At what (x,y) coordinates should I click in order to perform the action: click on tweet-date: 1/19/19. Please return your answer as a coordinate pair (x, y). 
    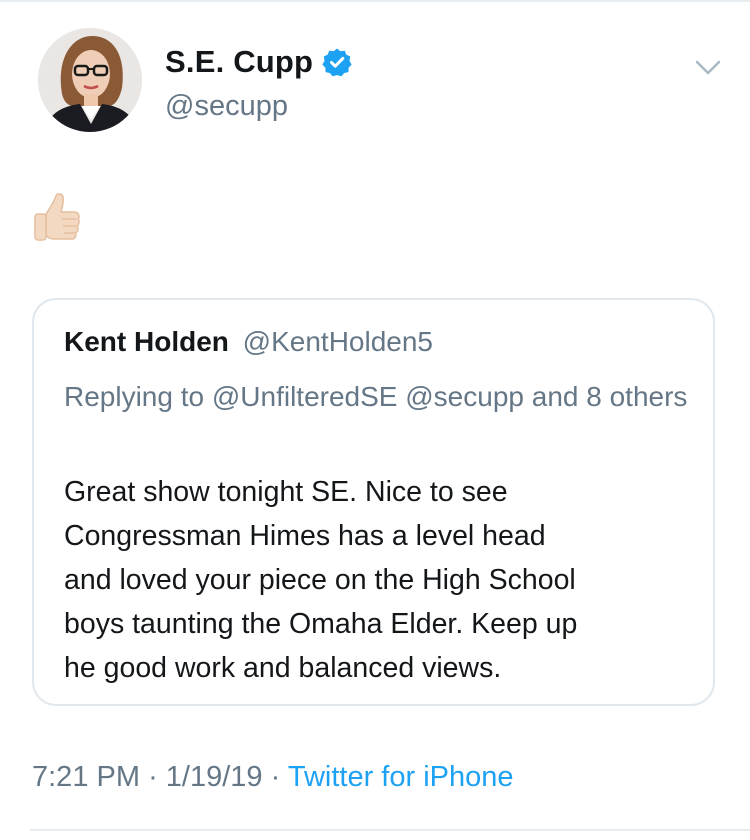
    Looking at the image, I should click on (214, 777).